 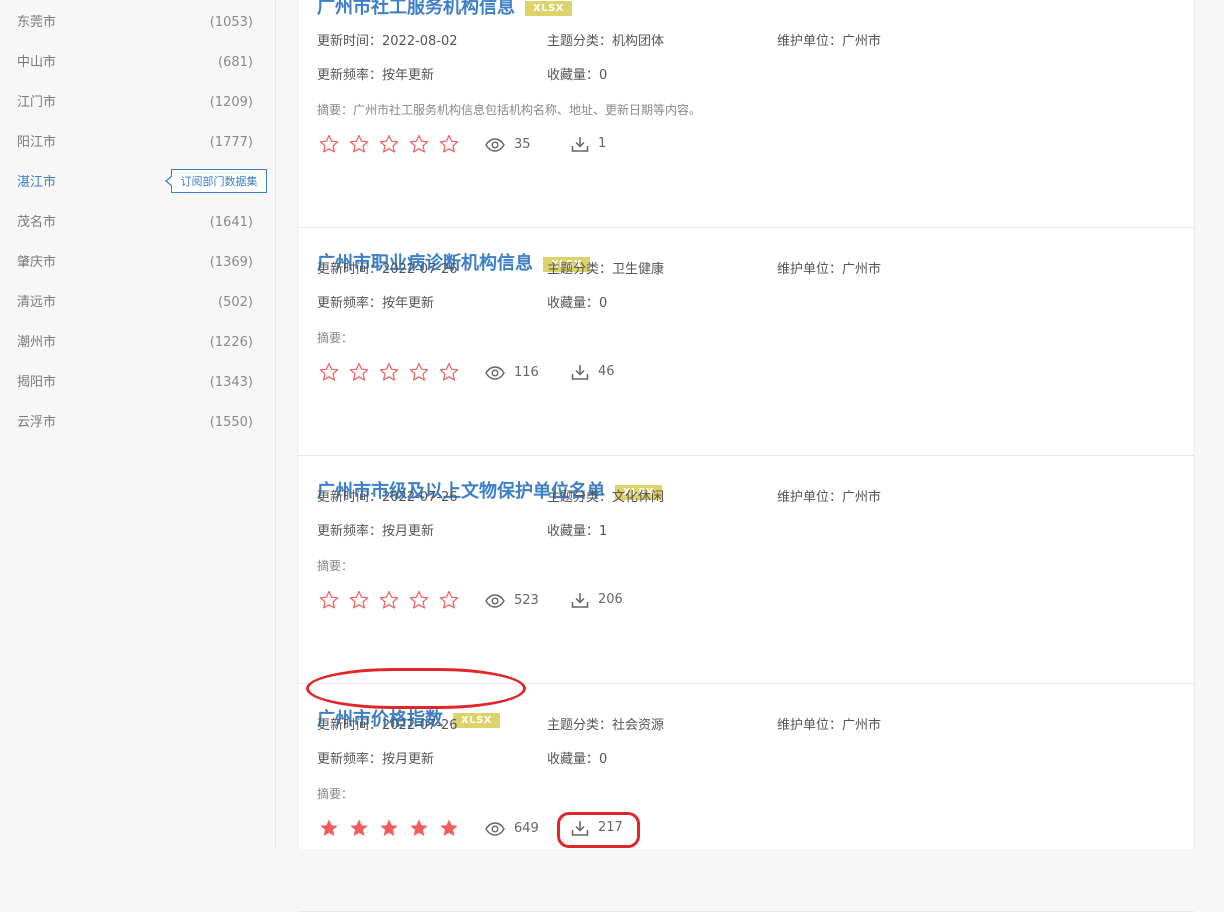 What do you see at coordinates (37, 222) in the screenshot?
I see `city-name: 茂名市` at bounding box center [37, 222].